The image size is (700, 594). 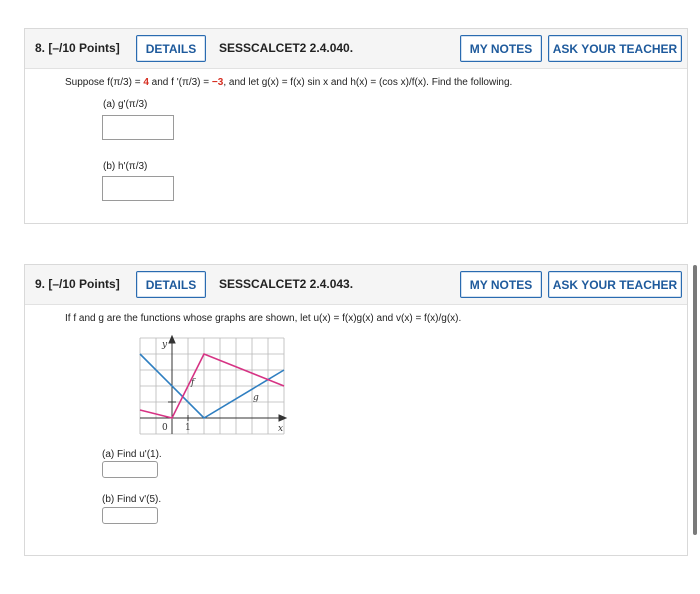 I want to click on ask-teacher-button-q9: ASK YOUR TEACHER, so click(x=615, y=284).